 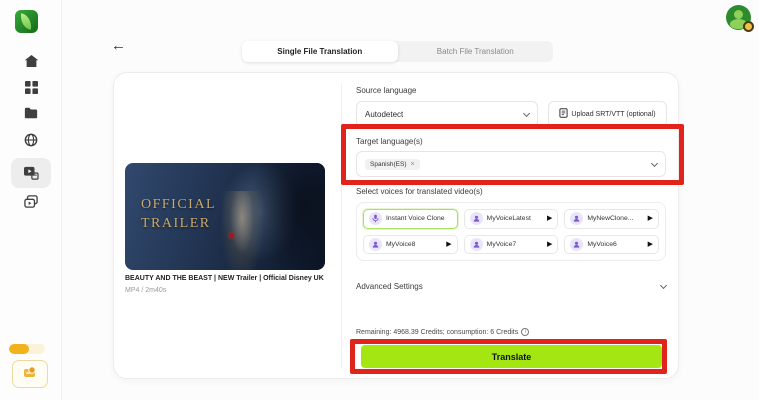 I want to click on upload-file-icon, so click(x=564, y=114).